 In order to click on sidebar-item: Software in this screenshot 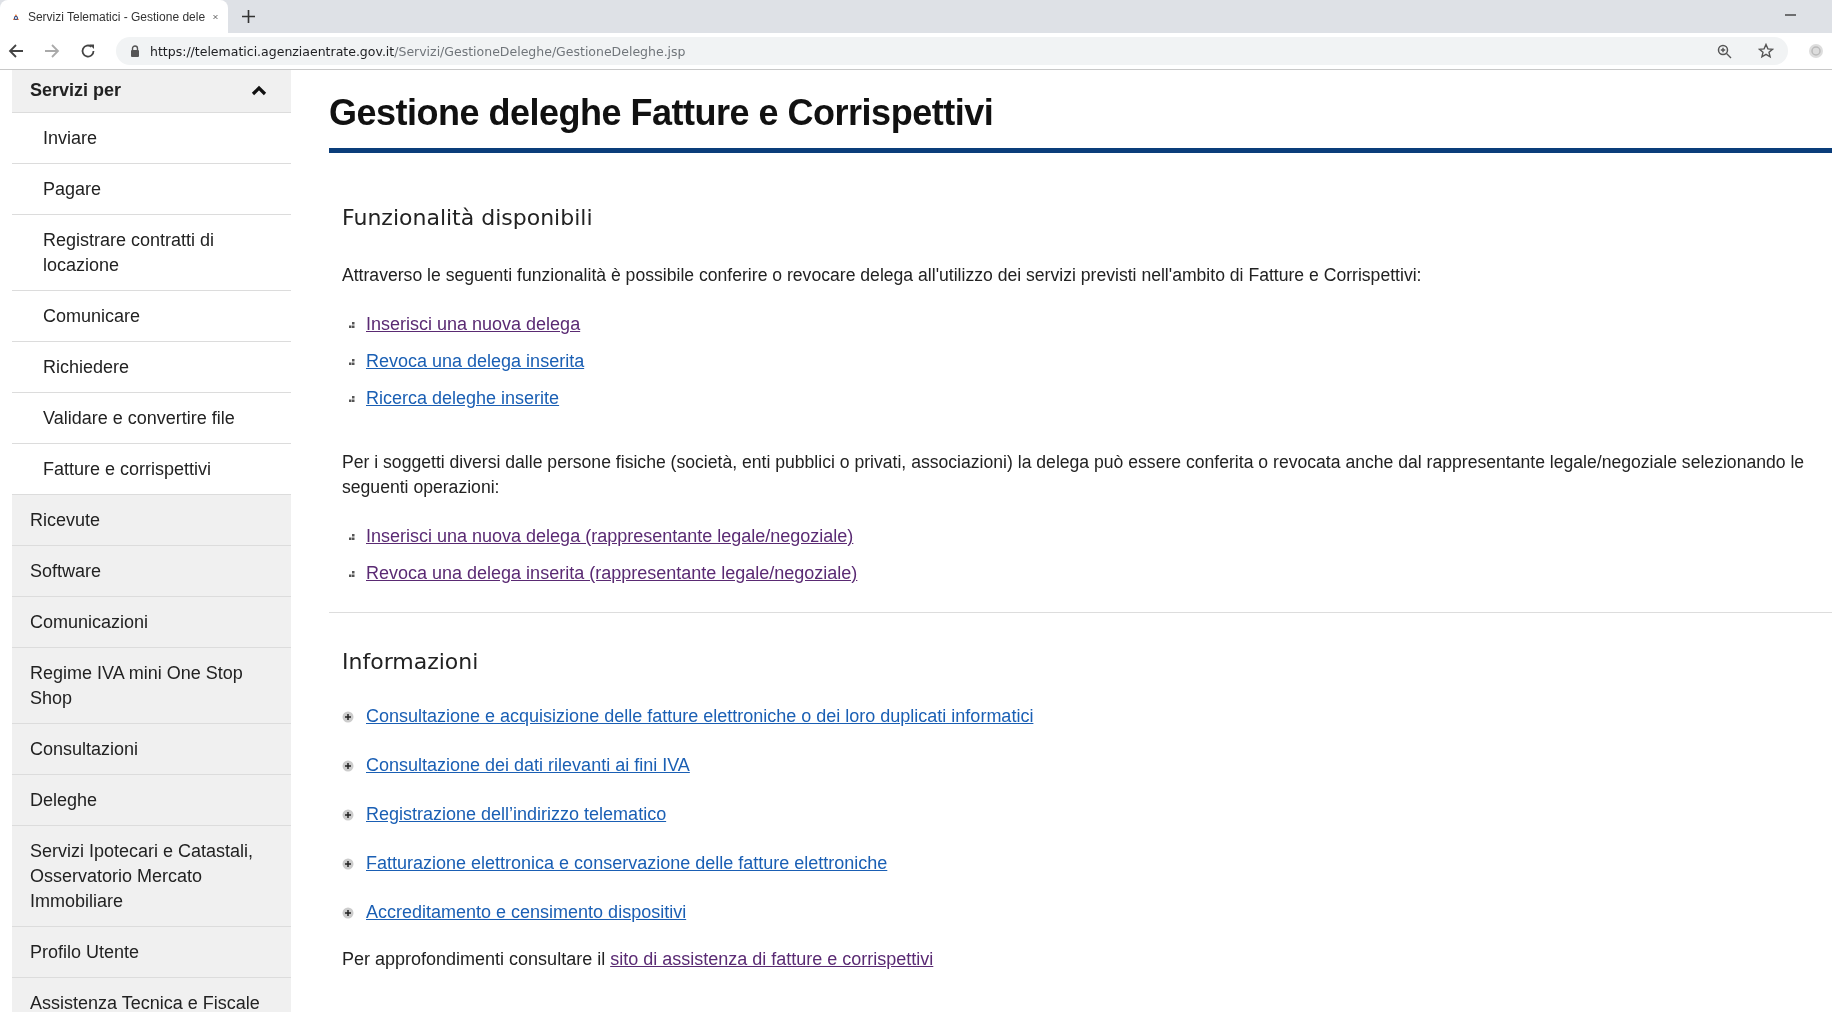, I will do `click(151, 571)`.